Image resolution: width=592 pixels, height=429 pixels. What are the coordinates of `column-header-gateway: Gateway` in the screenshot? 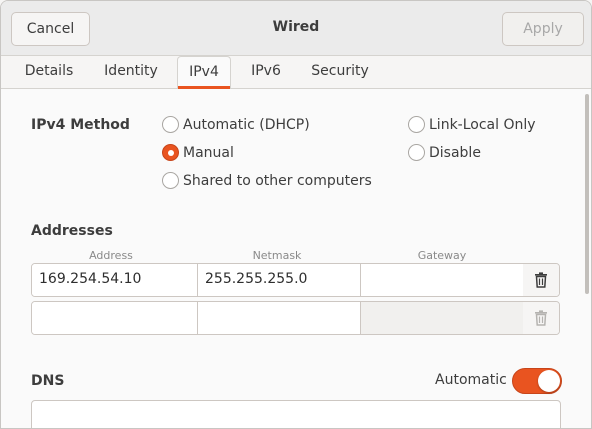 It's located at (442, 255).